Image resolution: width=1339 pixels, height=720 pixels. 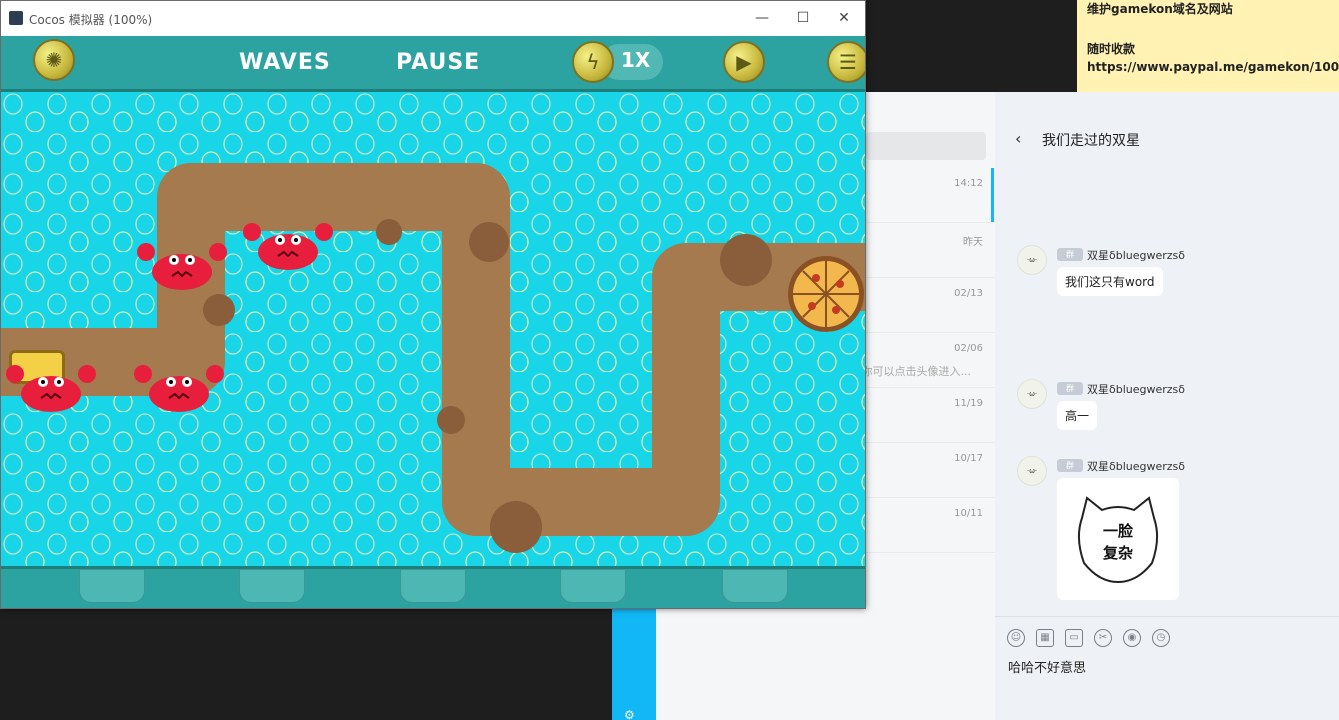 I want to click on scissors-icon: ✂, so click(x=1103, y=638).